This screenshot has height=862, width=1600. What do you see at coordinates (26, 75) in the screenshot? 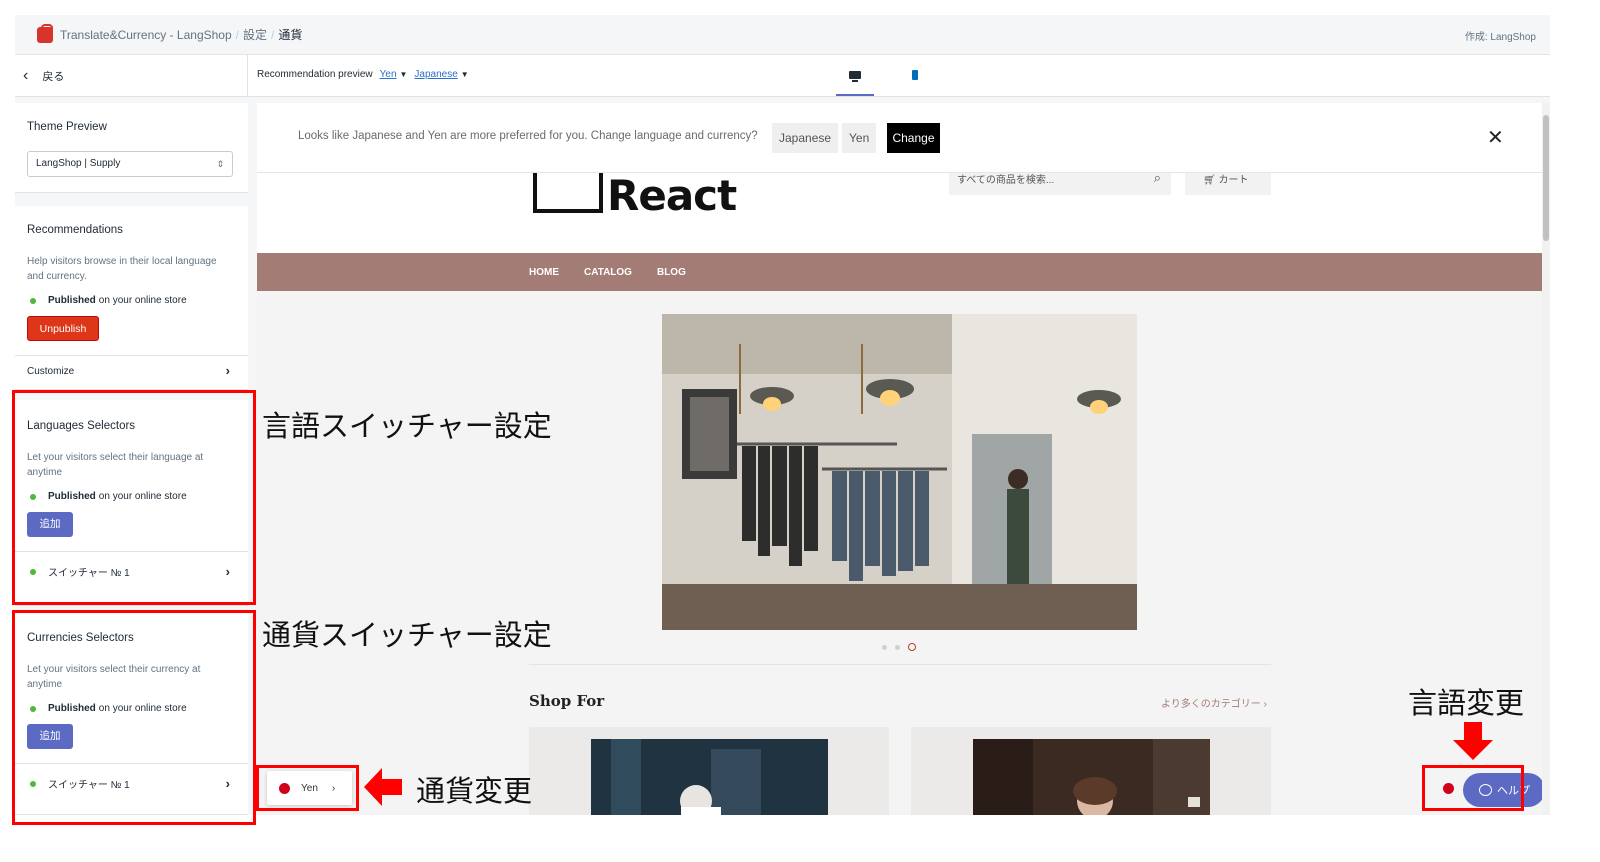
I see `chevron-left-icon: ‹` at bounding box center [26, 75].